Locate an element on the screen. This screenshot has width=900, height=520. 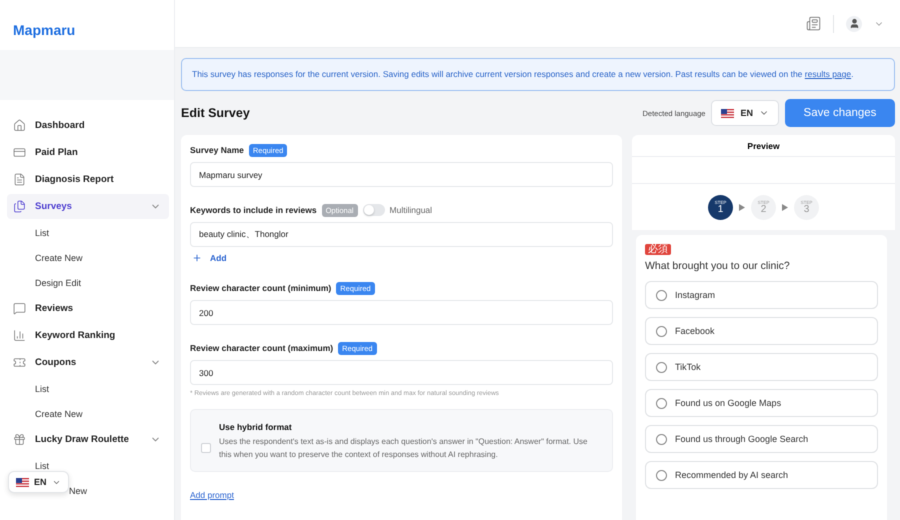
question-text: What brought you to our clinic? is located at coordinates (718, 266).